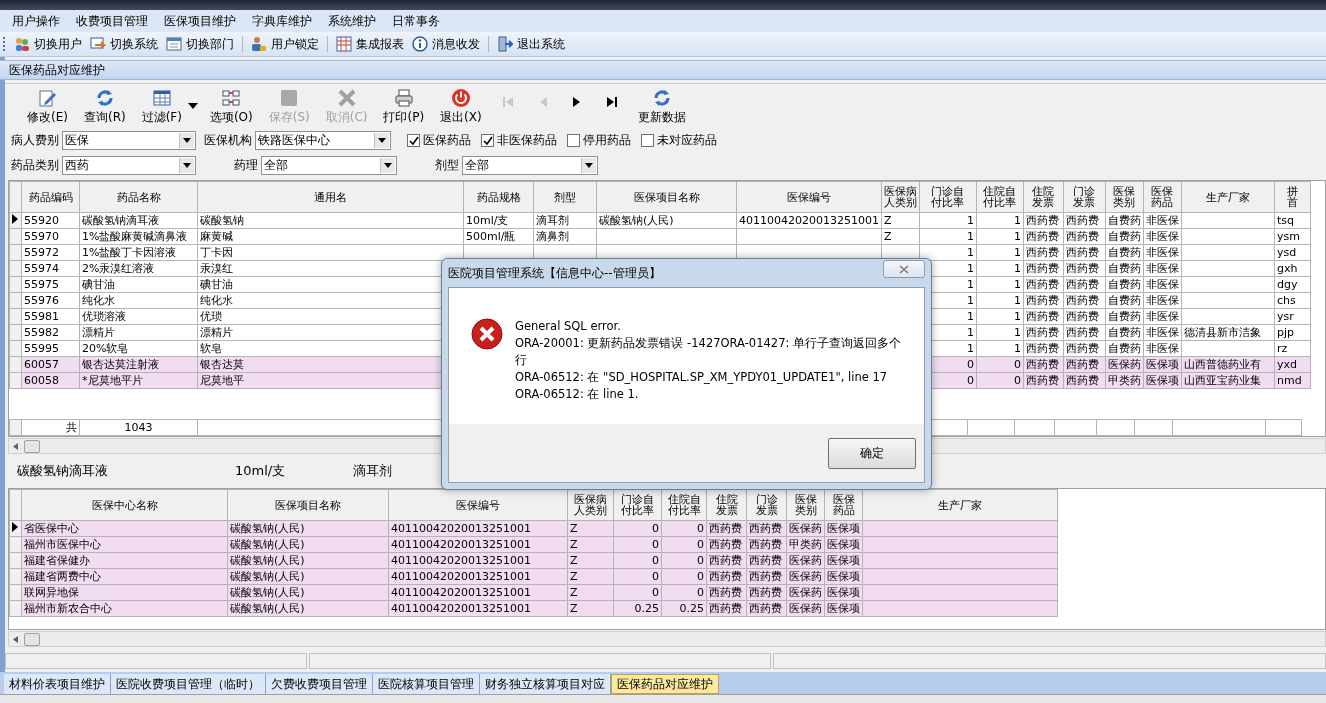 The image size is (1326, 703). What do you see at coordinates (702, 377) in the screenshot?
I see `error-message-line: ORA-06512: 在 "SD_HOSPITAL.SP_XM_YPDY01_UPDATE1", line 17` at bounding box center [702, 377].